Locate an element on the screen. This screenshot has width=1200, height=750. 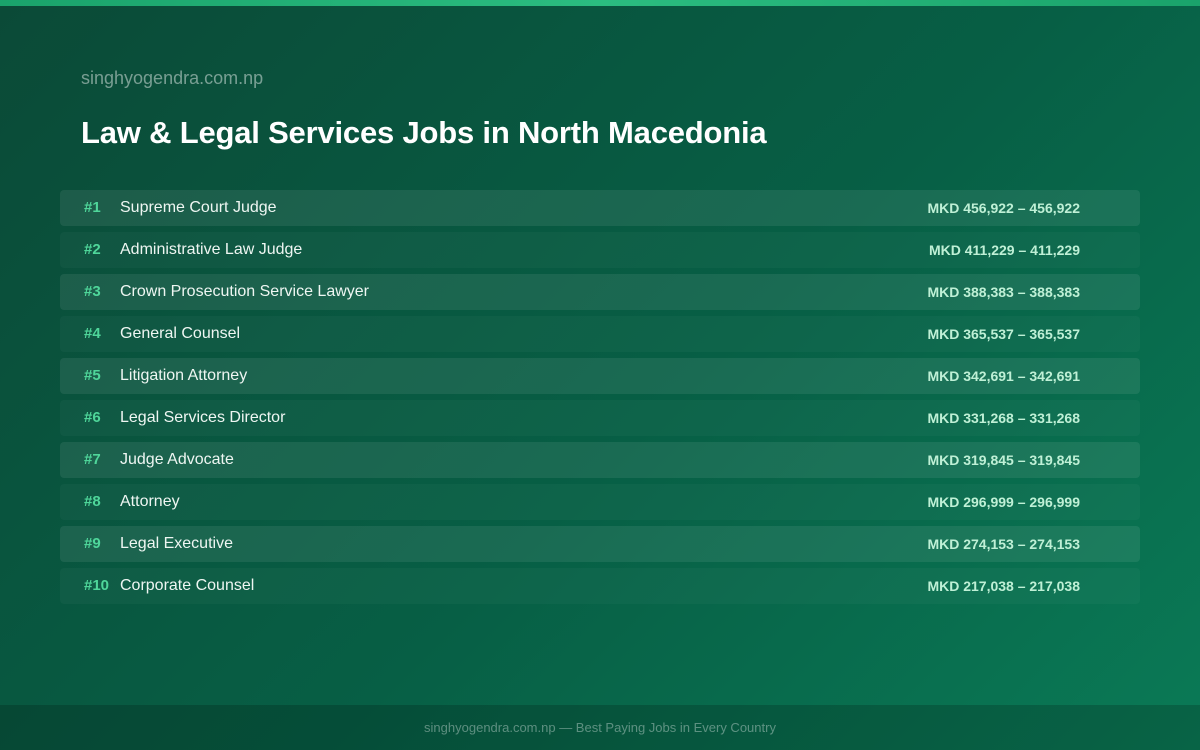
rank-label: #2 is located at coordinates (92, 249).